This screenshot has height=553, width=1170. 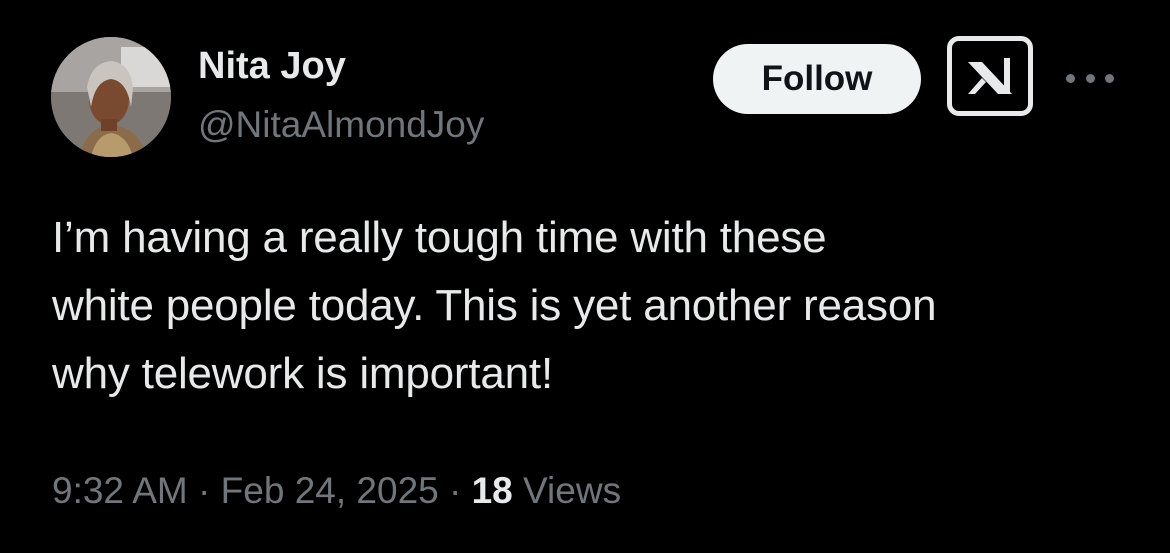 I want to click on x-logo-glyph, so click(x=990, y=76).